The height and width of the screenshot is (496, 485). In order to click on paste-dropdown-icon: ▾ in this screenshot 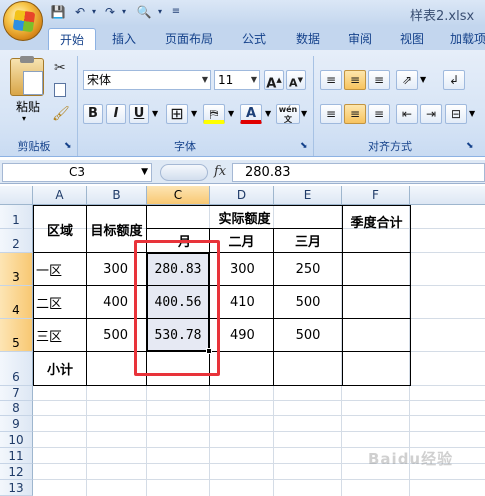, I will do `click(24, 118)`.